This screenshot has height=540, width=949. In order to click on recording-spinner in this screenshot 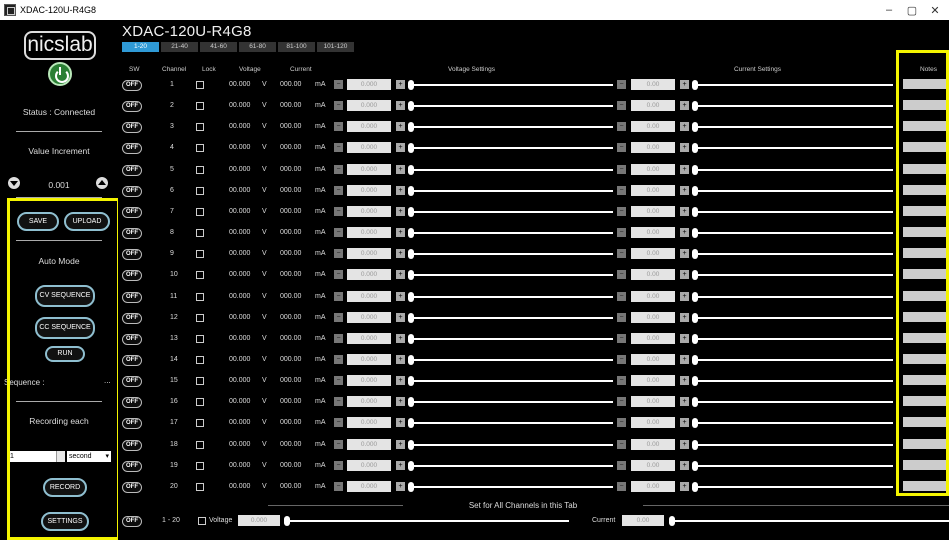, I will do `click(60, 456)`.